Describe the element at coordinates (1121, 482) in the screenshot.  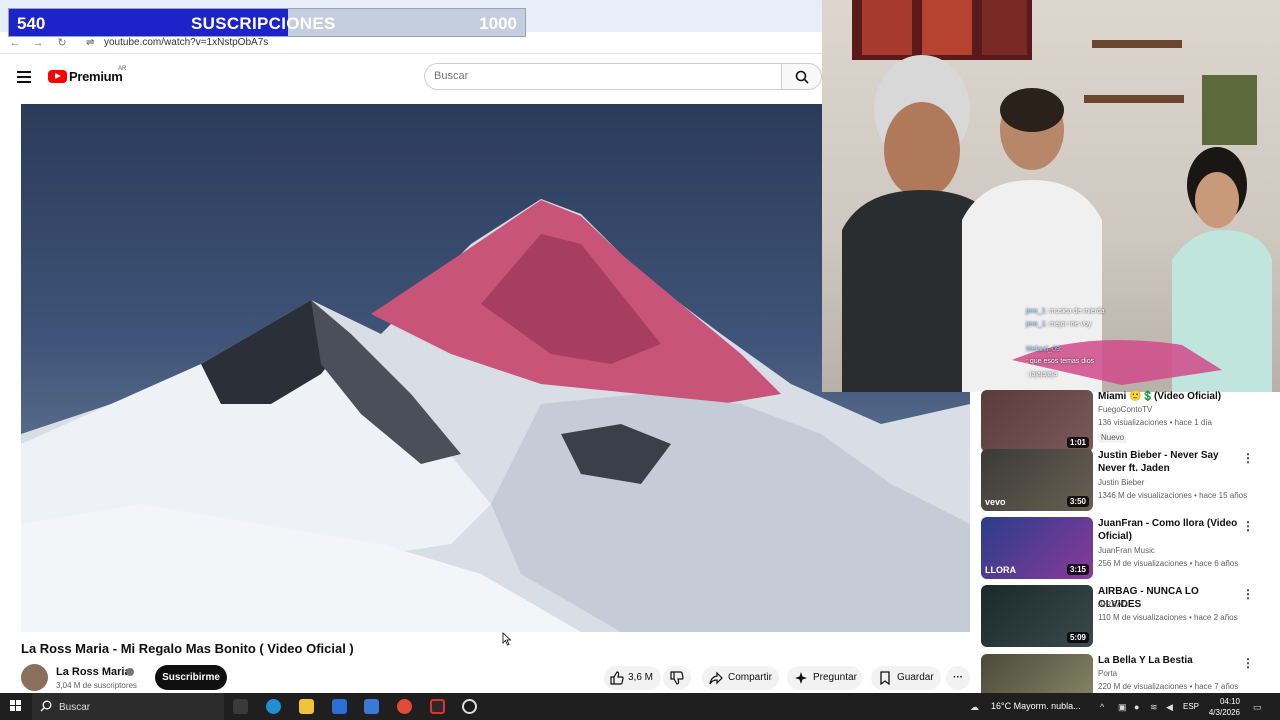
I see `recommendation-channel: Justin Bieber` at that location.